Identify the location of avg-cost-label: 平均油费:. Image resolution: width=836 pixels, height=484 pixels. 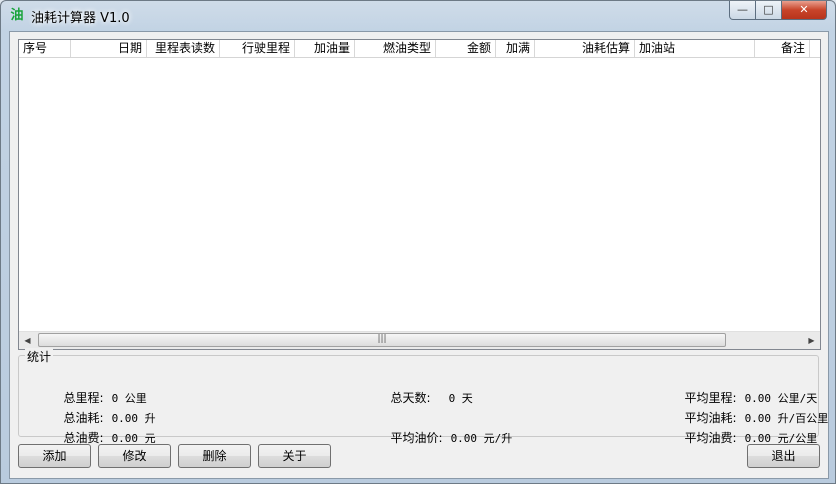
(710, 438).